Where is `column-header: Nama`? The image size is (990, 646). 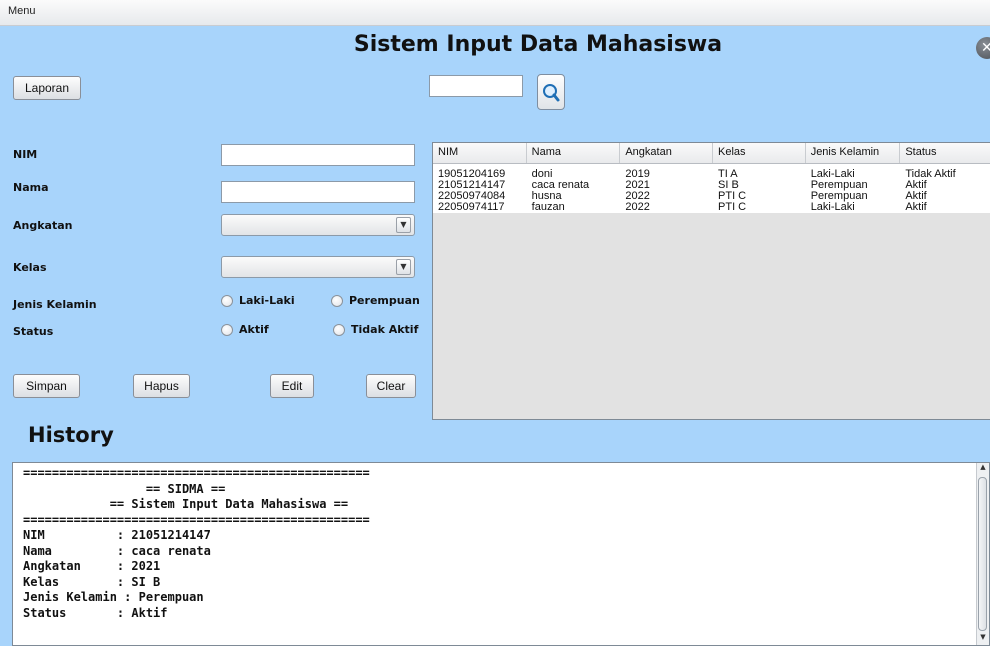
column-header: Nama is located at coordinates (574, 153).